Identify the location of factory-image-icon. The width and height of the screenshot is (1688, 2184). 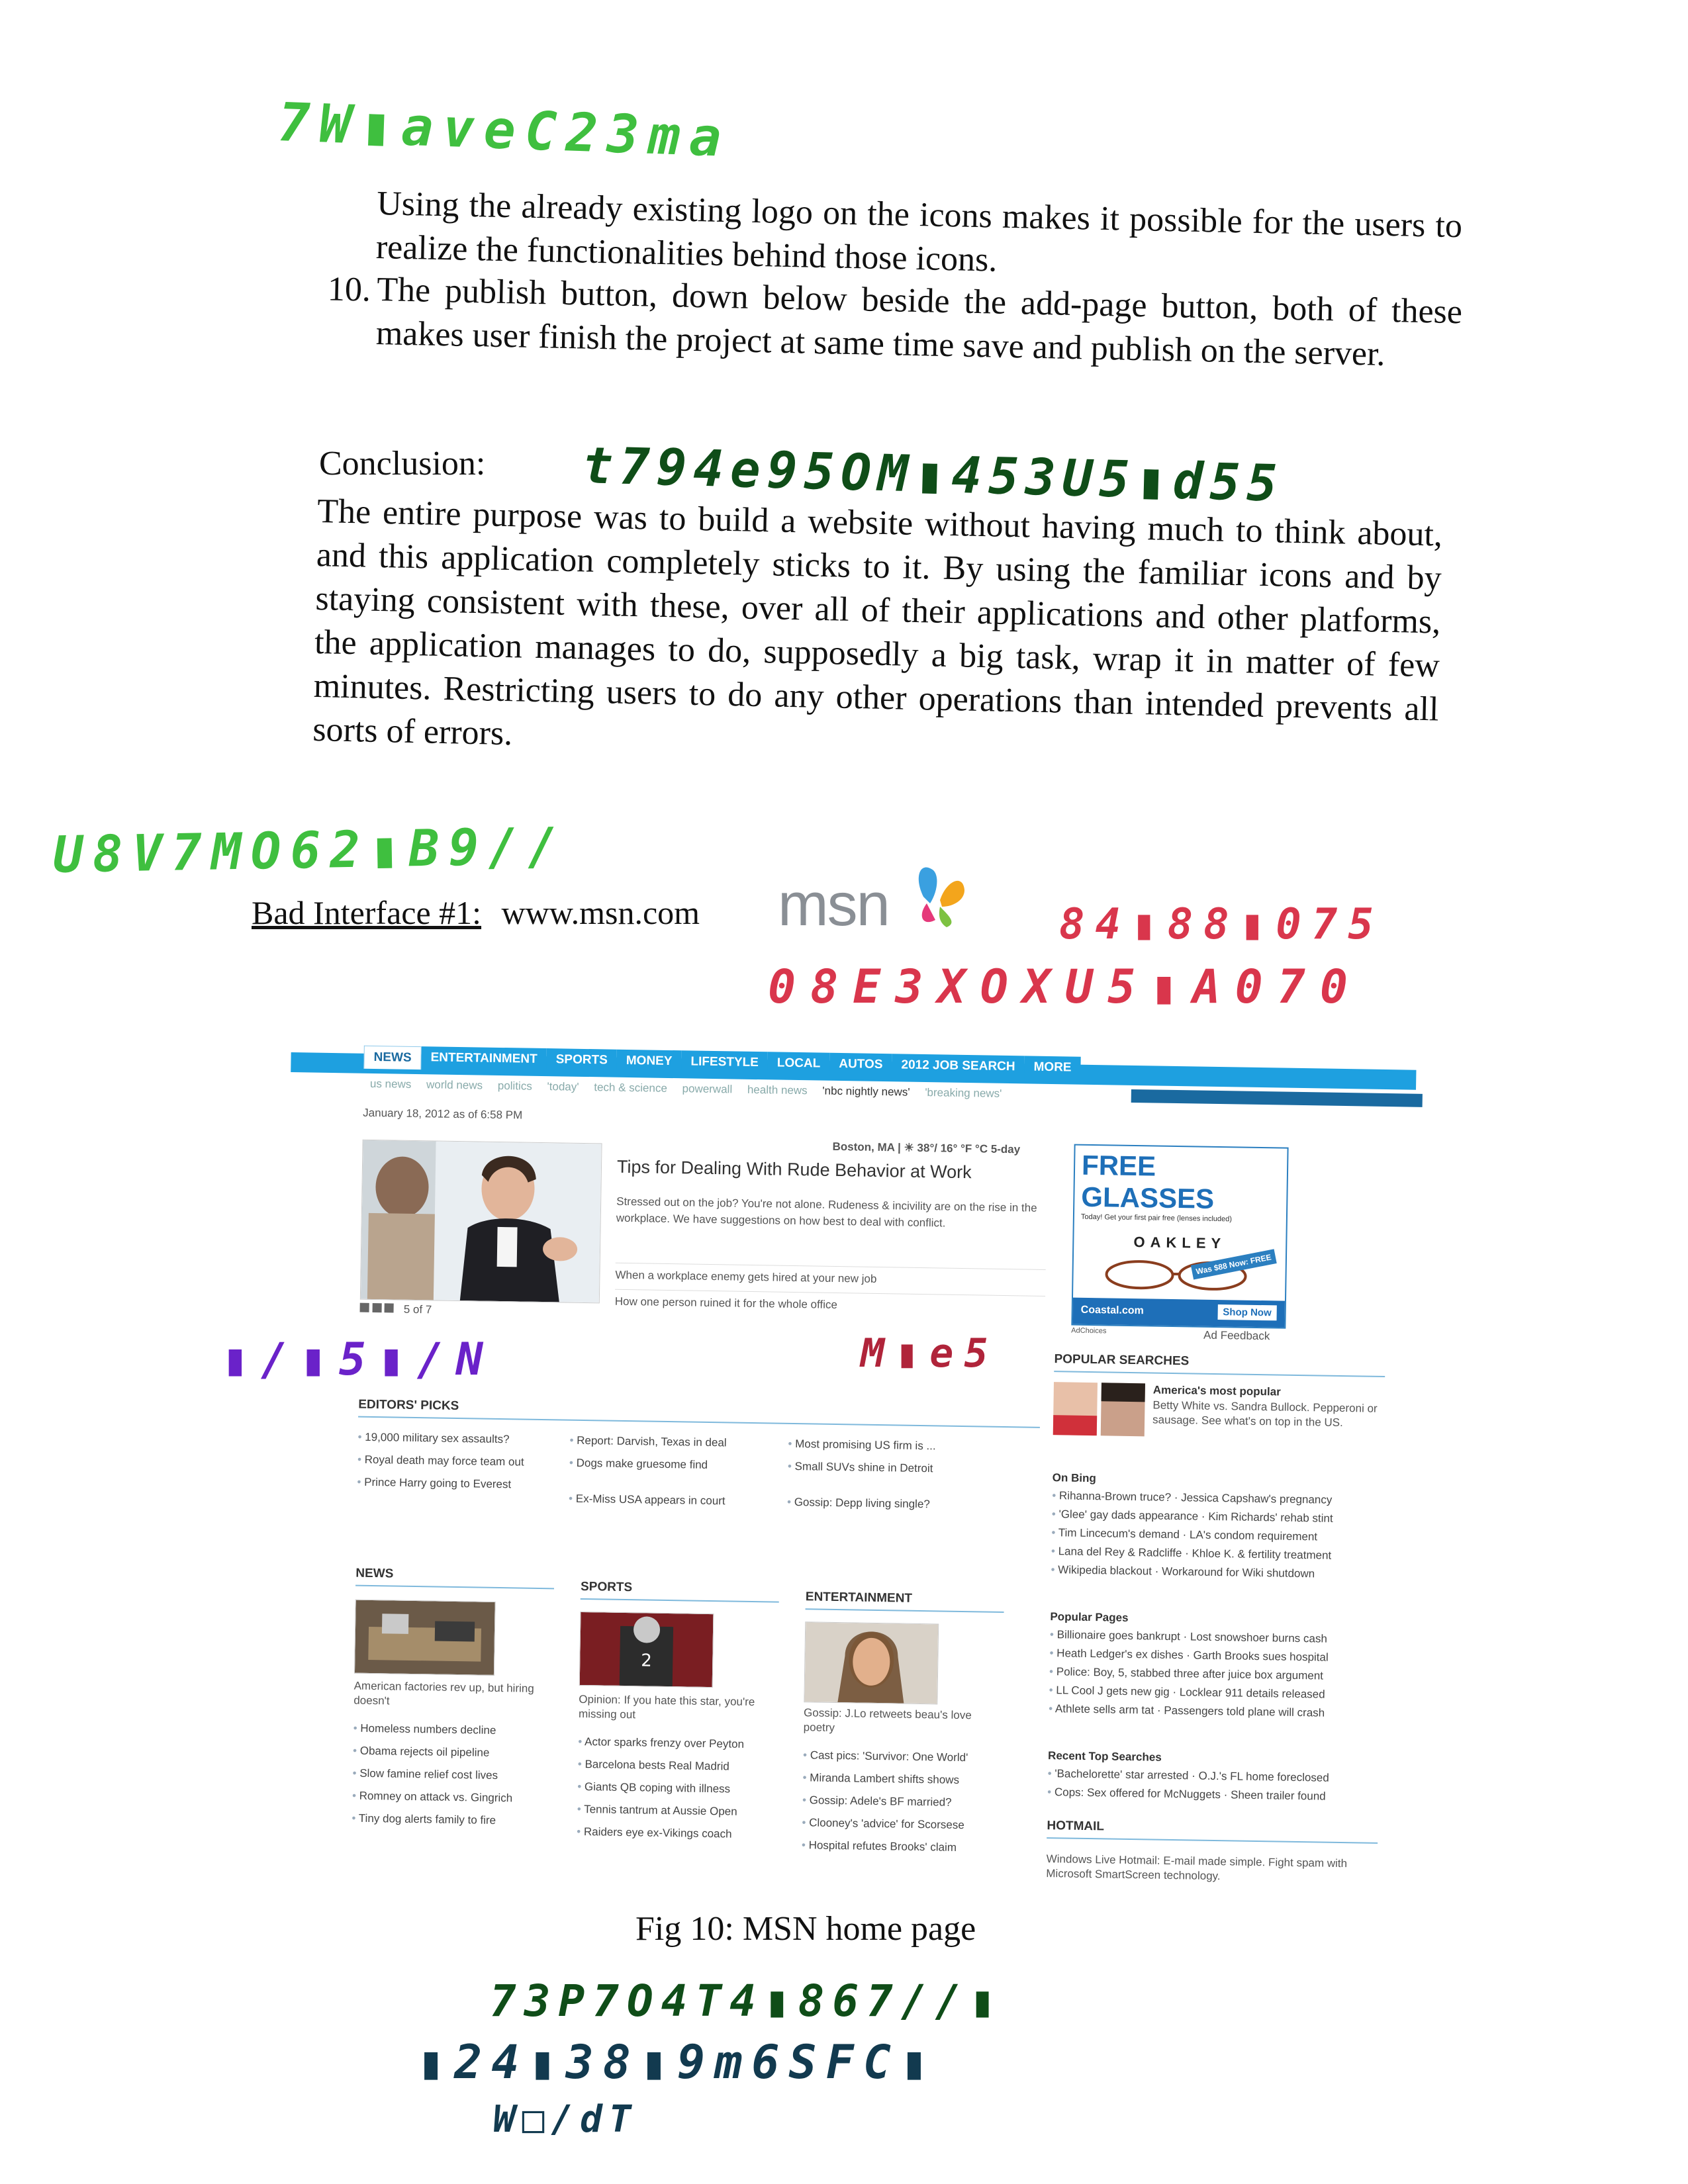
(424, 1638).